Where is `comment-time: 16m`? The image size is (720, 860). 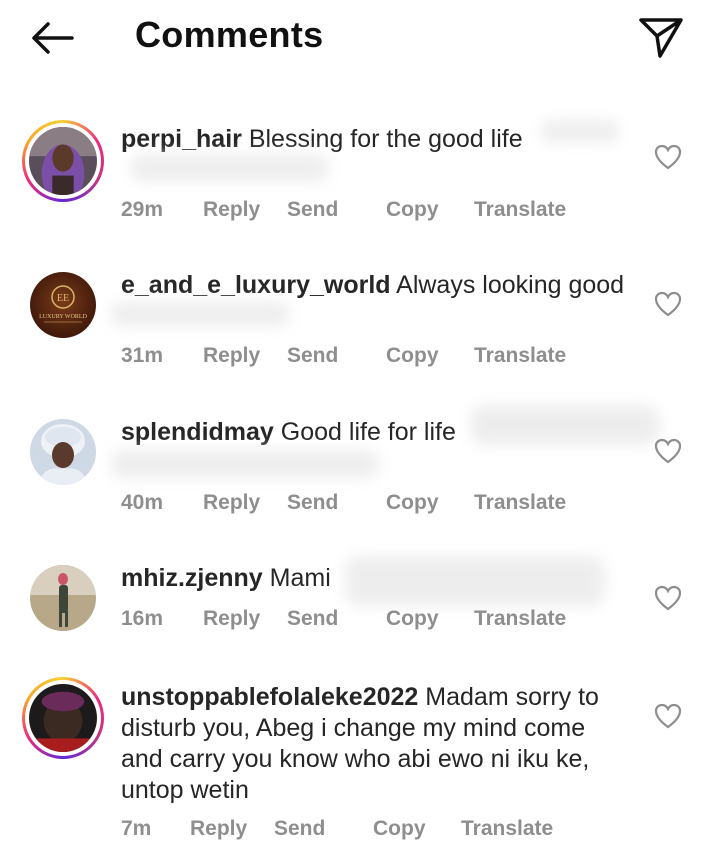 comment-time: 16m is located at coordinates (142, 618).